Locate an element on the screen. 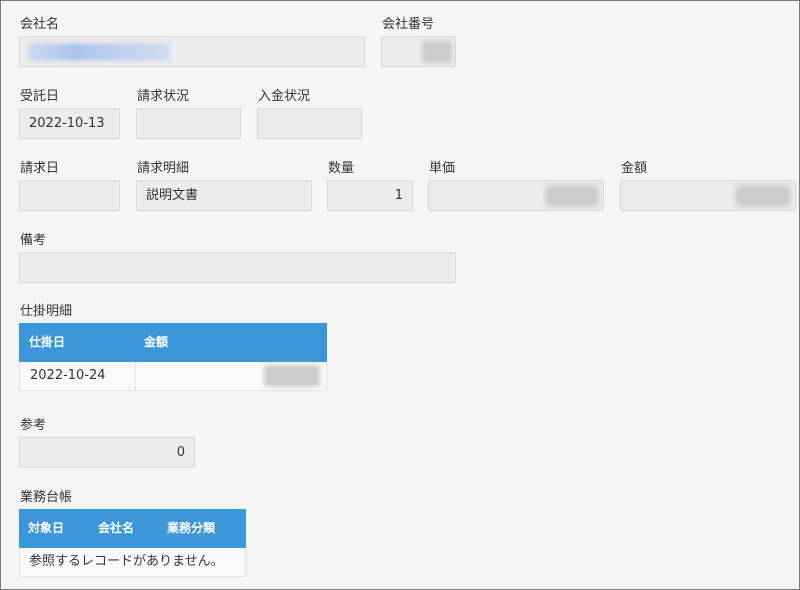 This screenshot has width=800, height=590. reference-label: 参考 is located at coordinates (33, 425).